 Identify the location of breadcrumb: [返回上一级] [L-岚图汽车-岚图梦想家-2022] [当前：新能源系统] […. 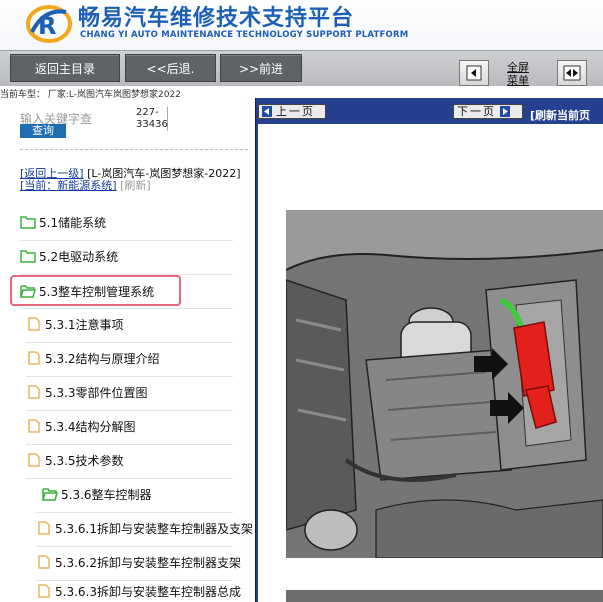
(134, 180).